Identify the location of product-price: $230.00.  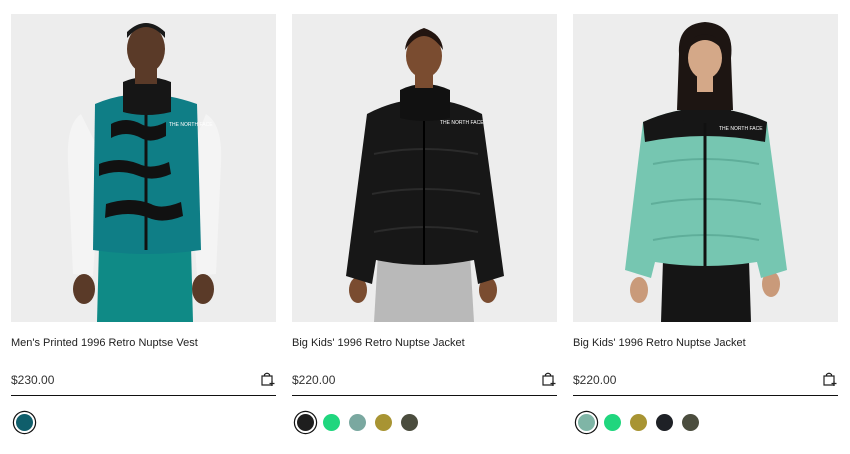
(33, 380).